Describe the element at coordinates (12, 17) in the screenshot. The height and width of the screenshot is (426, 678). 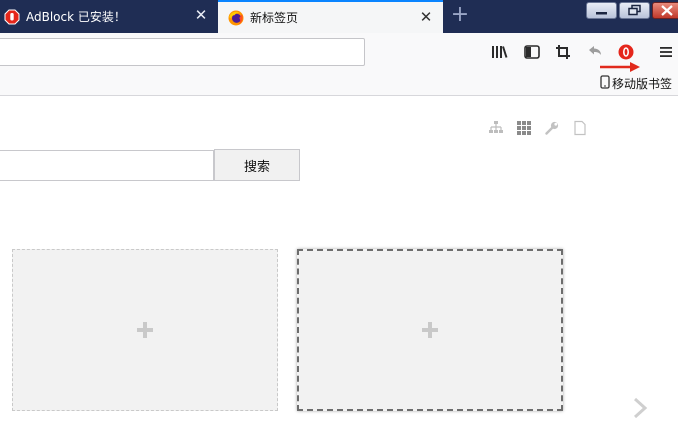
I see `adblock-stop-icon` at that location.